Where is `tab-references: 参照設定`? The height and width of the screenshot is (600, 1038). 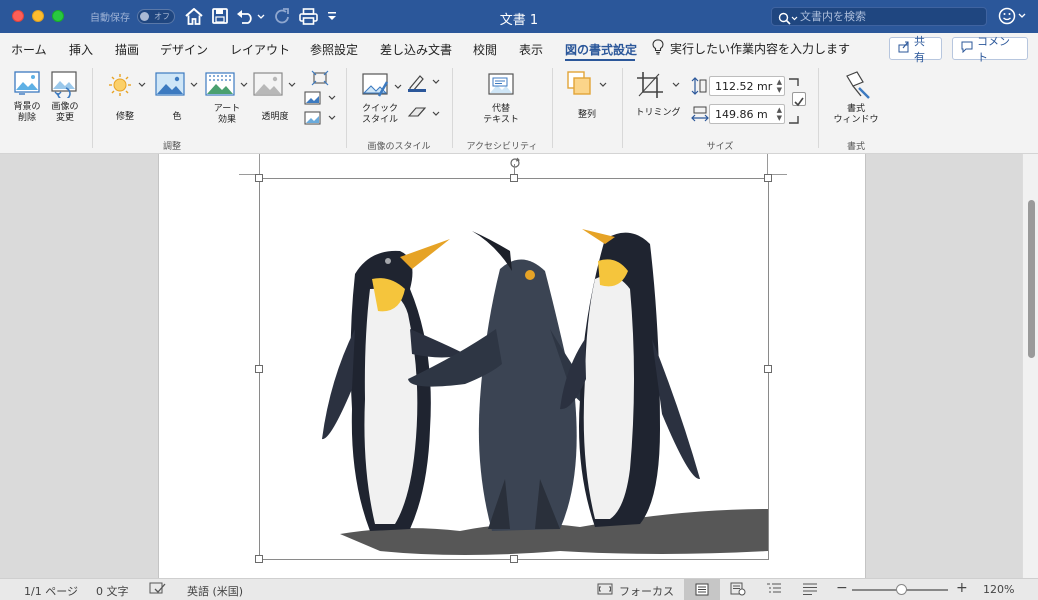
tab-references: 参照設定 is located at coordinates (334, 49).